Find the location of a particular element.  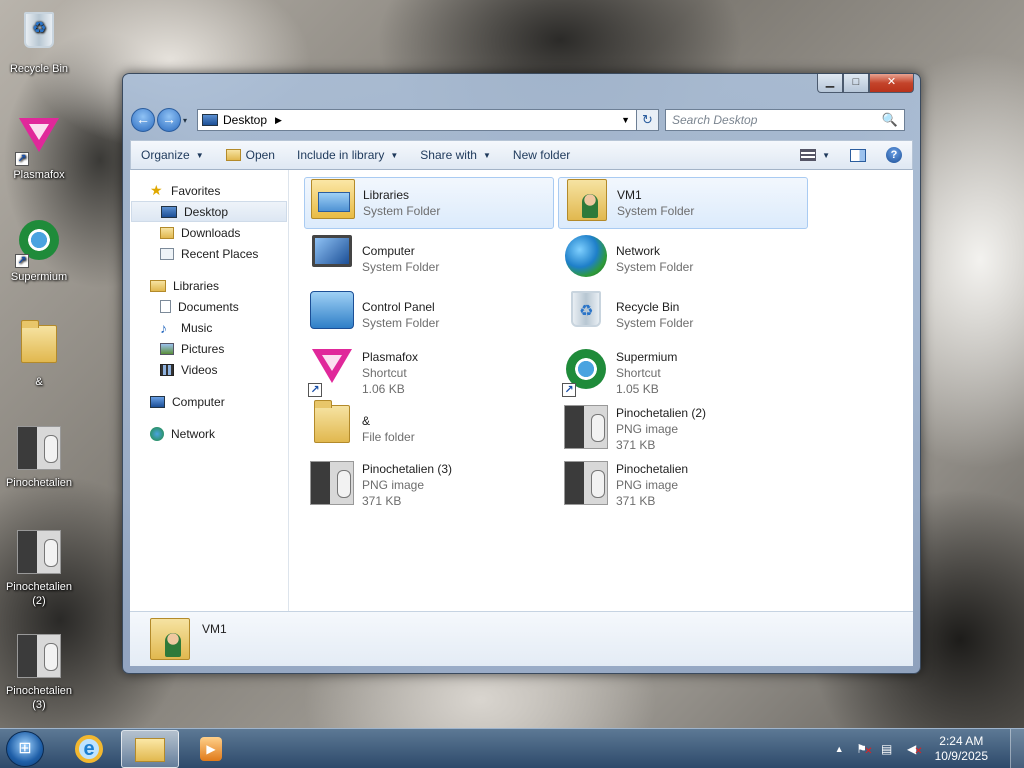

nav-computer: Computer is located at coordinates (209, 401).